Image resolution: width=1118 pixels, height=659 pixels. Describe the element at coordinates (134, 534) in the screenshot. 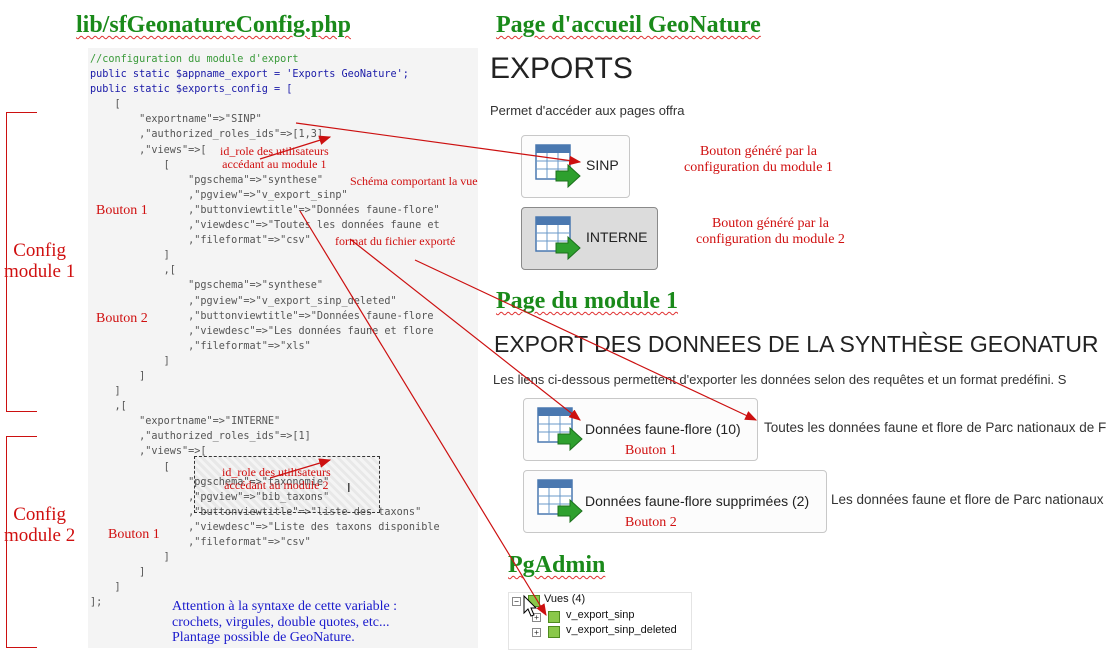

I see `bouton-1-module-2-annotation: Bouton 1` at that location.